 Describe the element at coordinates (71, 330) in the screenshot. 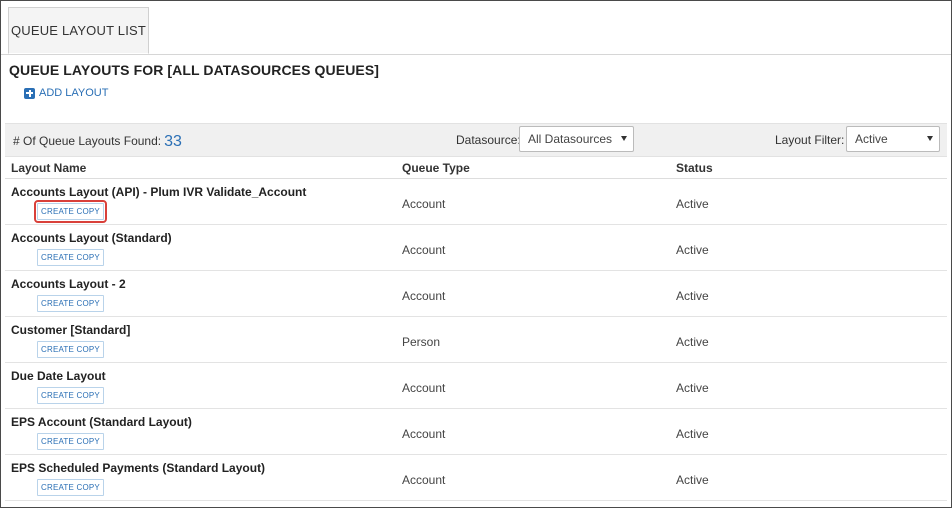

I see `layout-name: Customer [Standard]` at that location.